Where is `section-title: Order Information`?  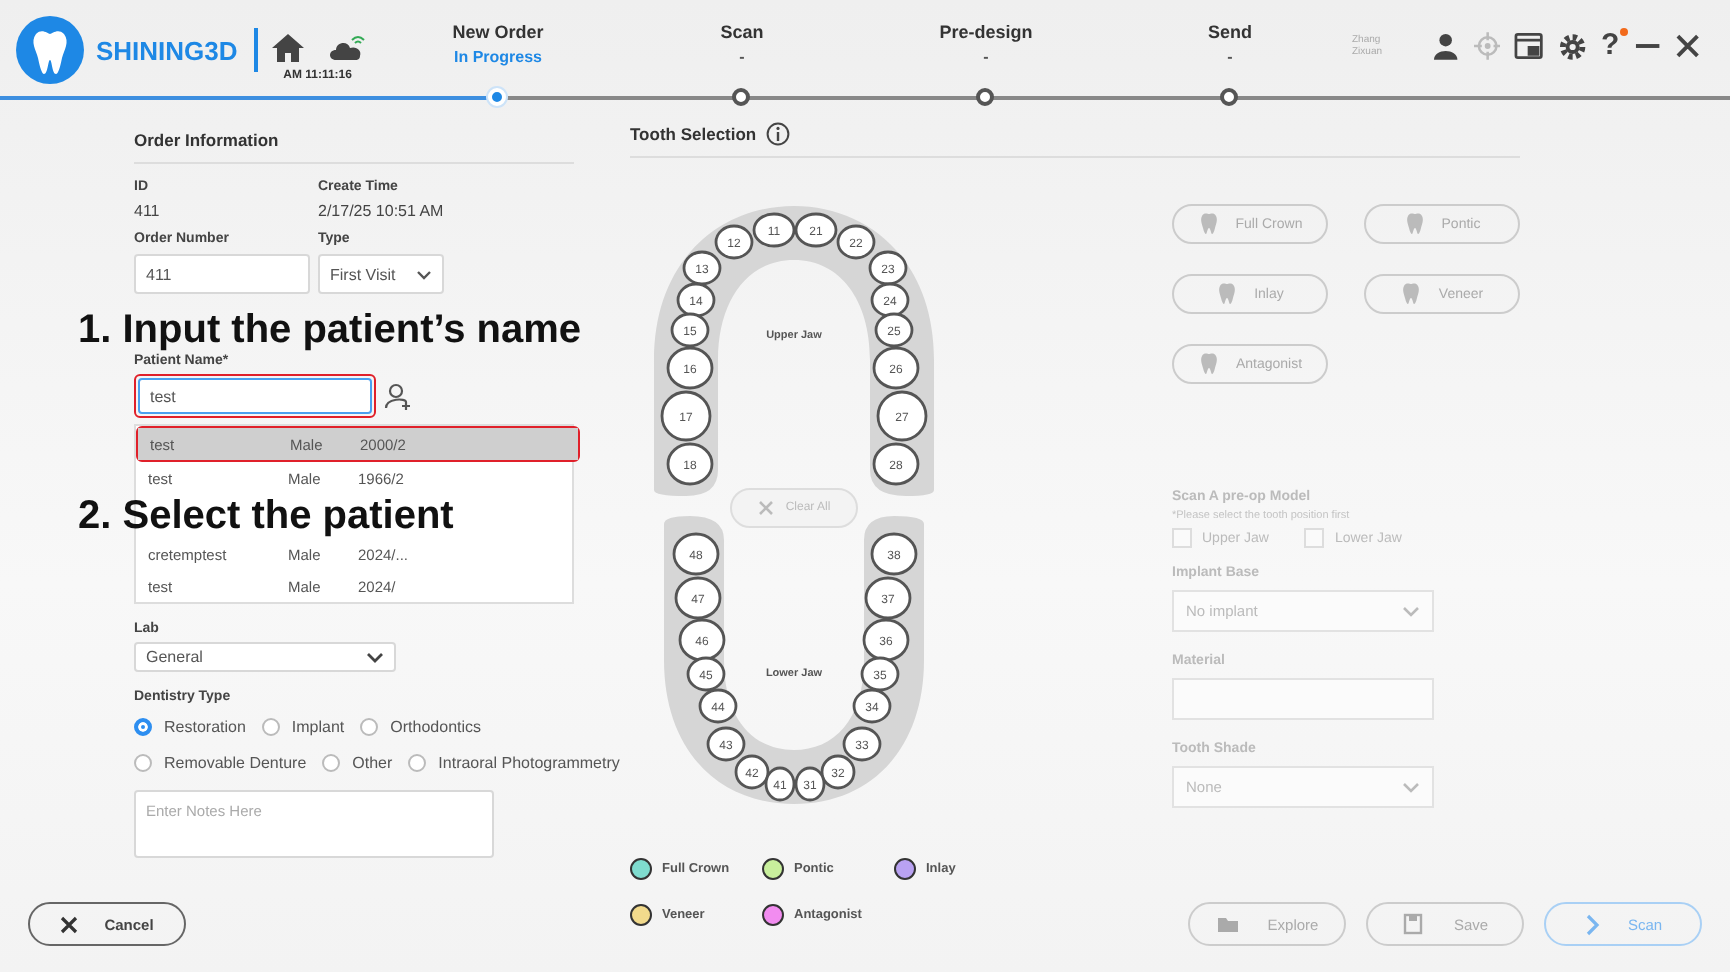 section-title: Order Information is located at coordinates (354, 138).